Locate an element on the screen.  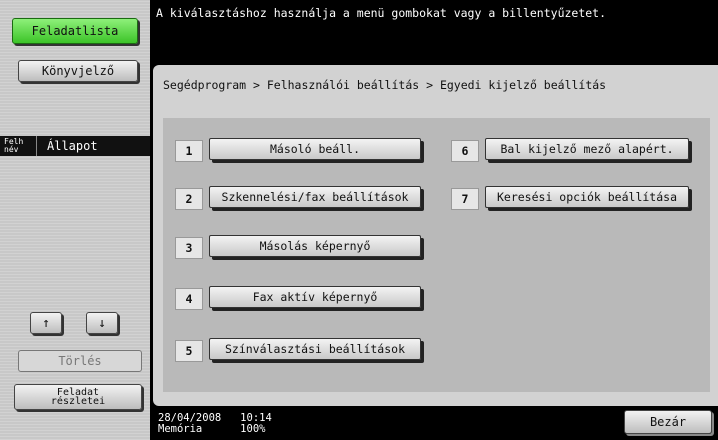
menu-item-3: 3 Másolás képernyő is located at coordinates (298, 248).